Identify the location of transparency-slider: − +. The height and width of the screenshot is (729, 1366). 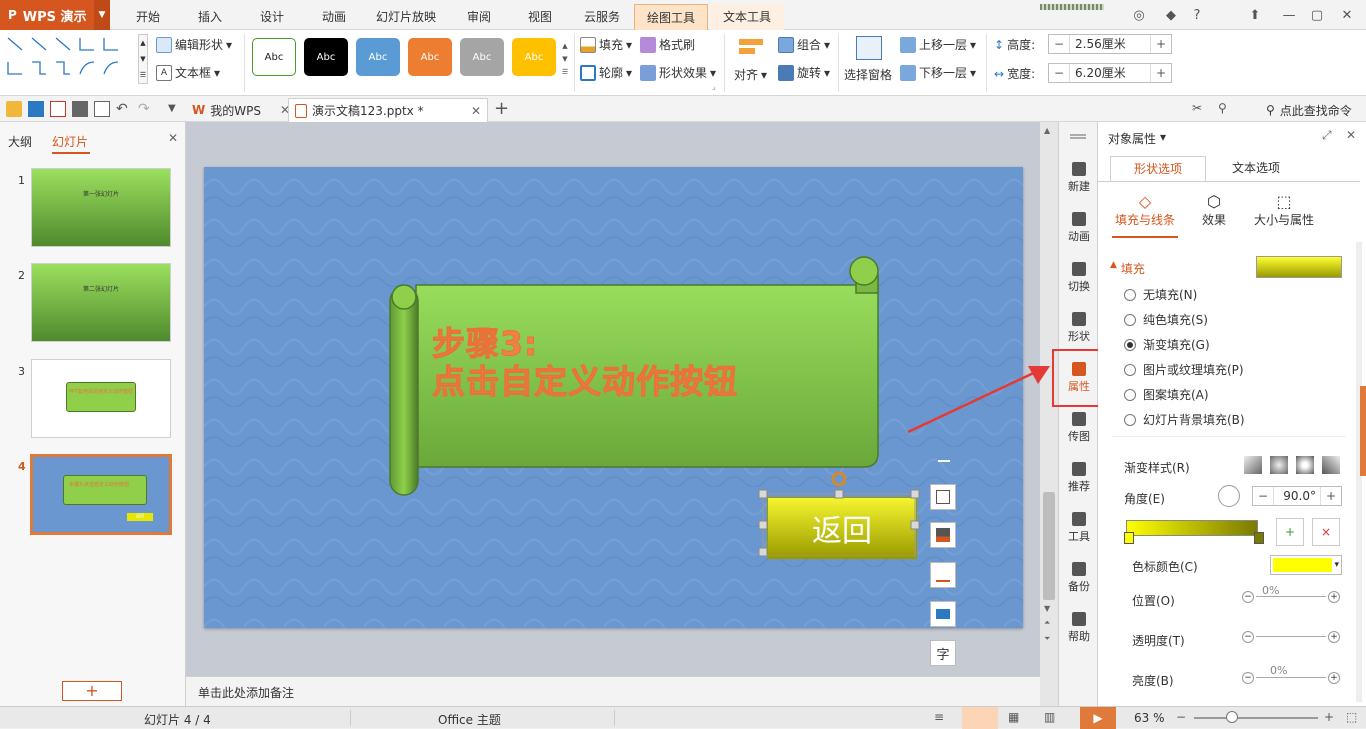
(1292, 637).